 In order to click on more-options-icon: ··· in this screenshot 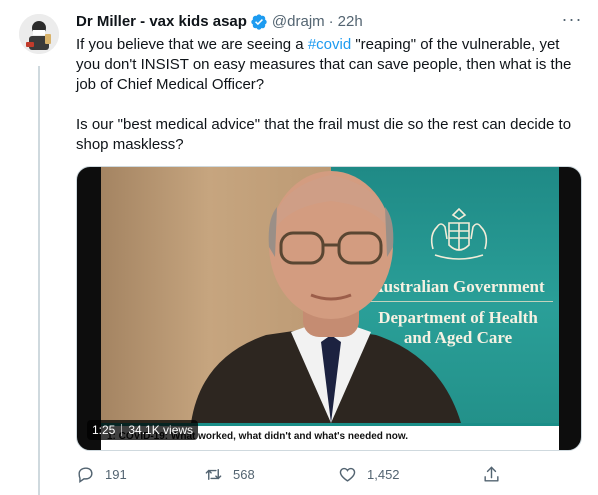, I will do `click(572, 21)`.